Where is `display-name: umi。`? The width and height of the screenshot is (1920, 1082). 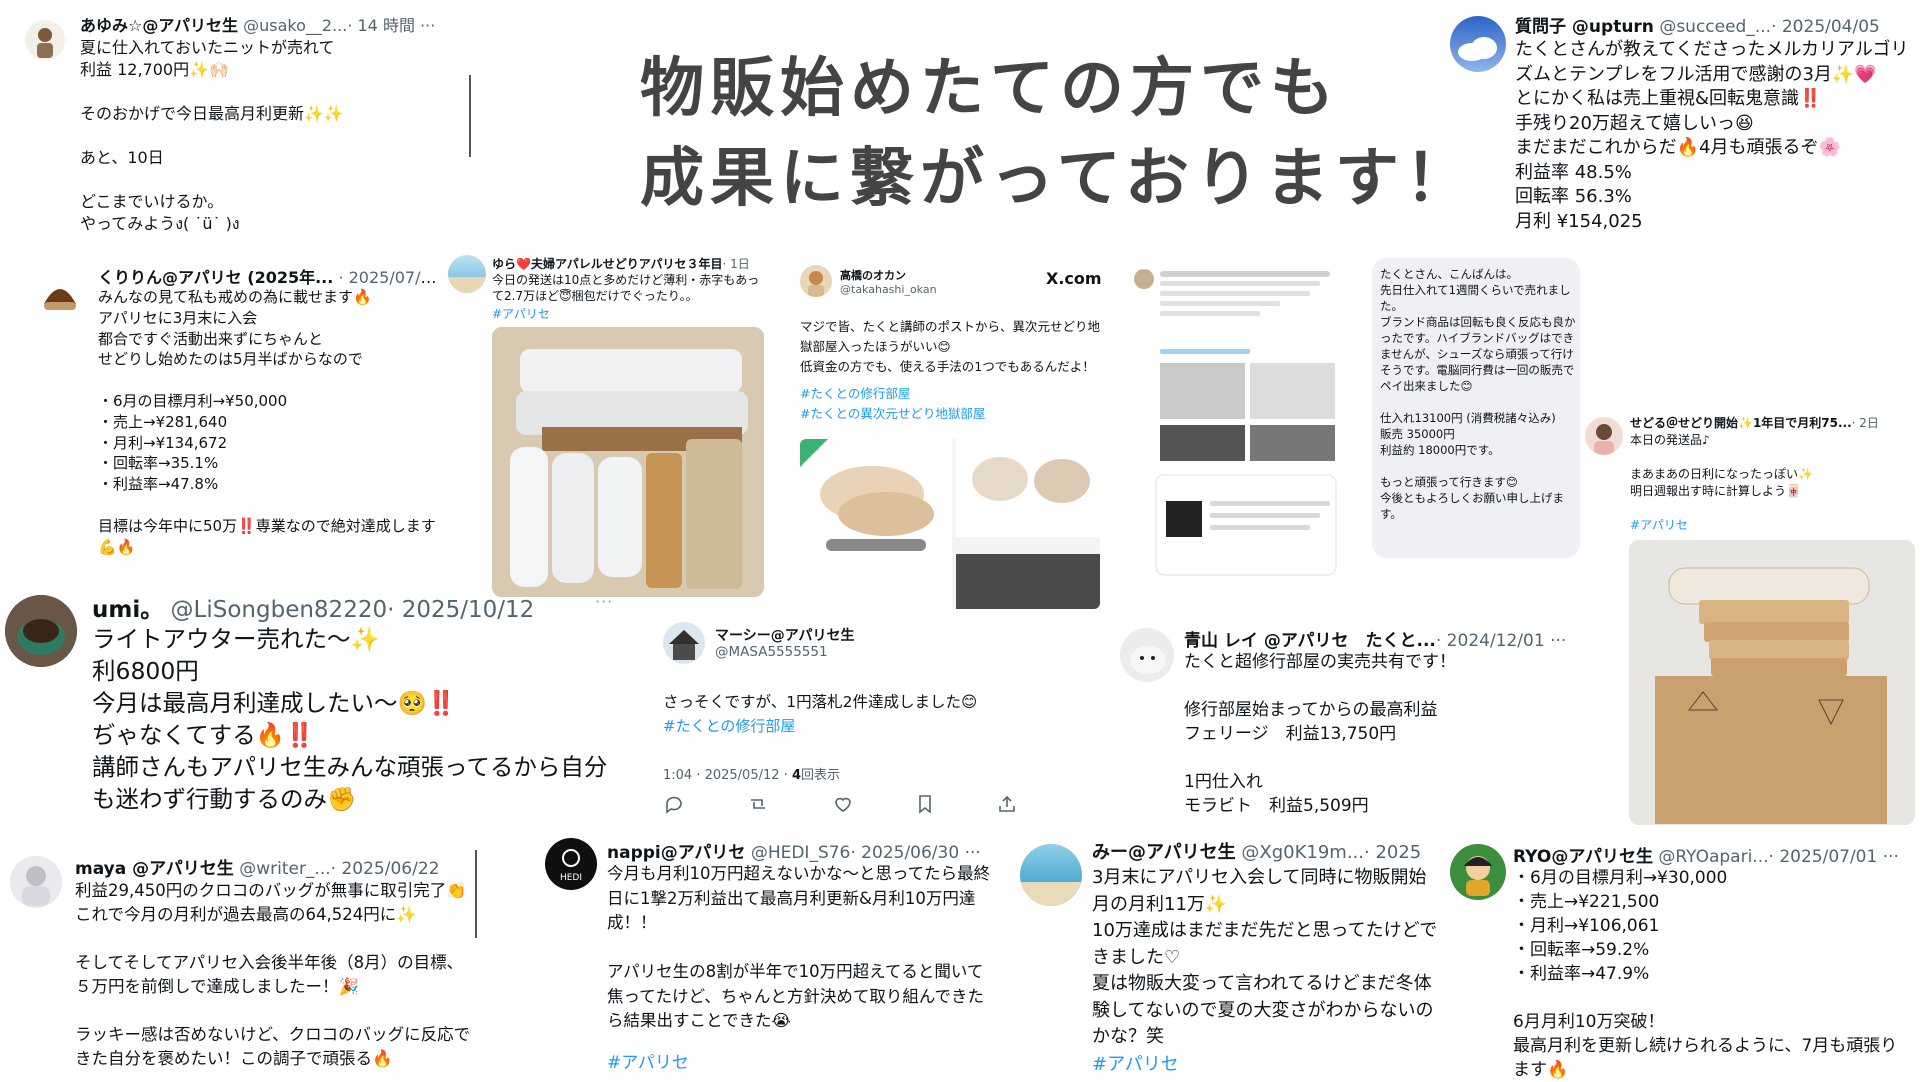 display-name: umi。 is located at coordinates (127, 610).